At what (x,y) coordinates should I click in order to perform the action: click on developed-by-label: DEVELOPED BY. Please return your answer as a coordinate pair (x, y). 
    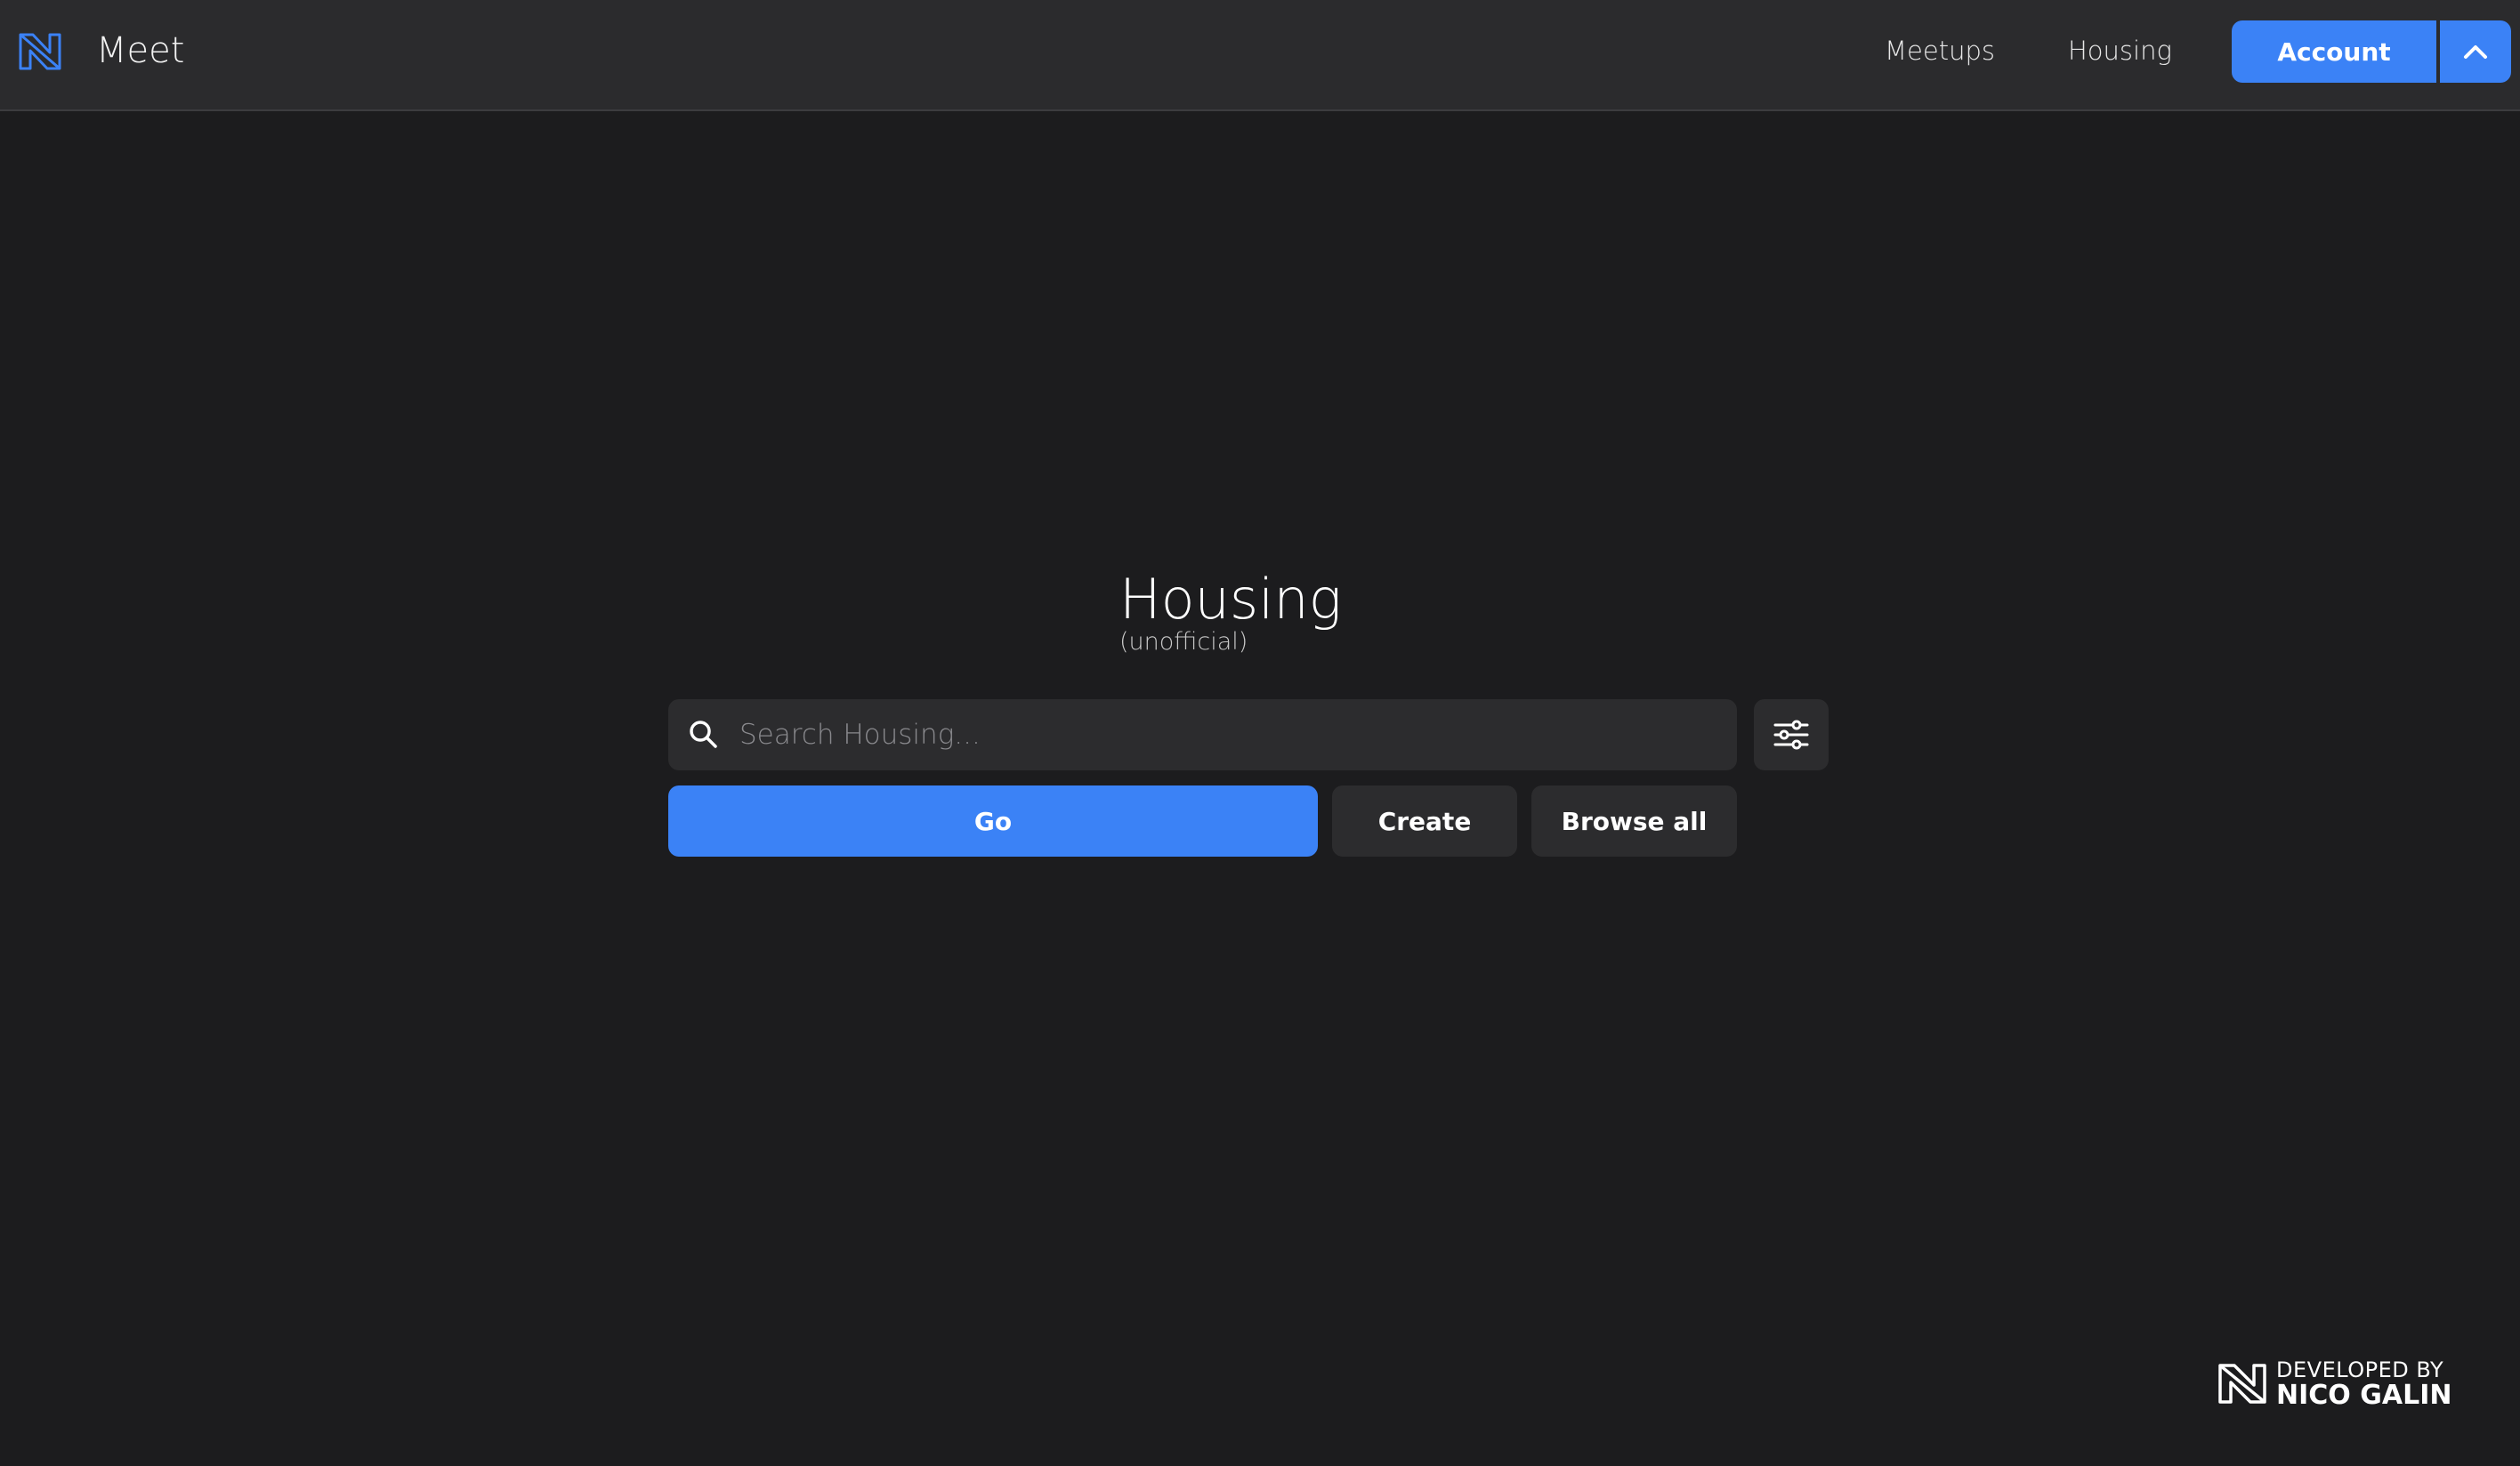
    Looking at the image, I should click on (2360, 1369).